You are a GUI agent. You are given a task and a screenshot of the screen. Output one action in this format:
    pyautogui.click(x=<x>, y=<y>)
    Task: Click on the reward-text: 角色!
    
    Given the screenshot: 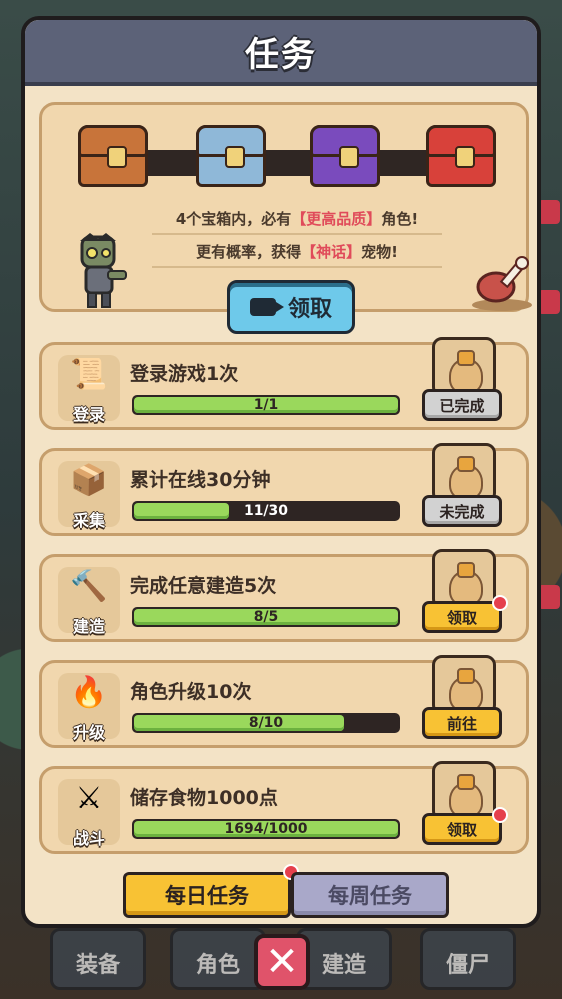 What is the action you would take?
    pyautogui.click(x=400, y=219)
    